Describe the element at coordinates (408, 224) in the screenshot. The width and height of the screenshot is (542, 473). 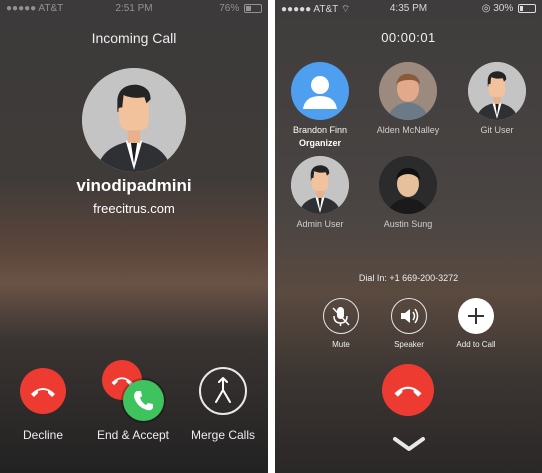
I see `participant-name: Austin Sung` at that location.